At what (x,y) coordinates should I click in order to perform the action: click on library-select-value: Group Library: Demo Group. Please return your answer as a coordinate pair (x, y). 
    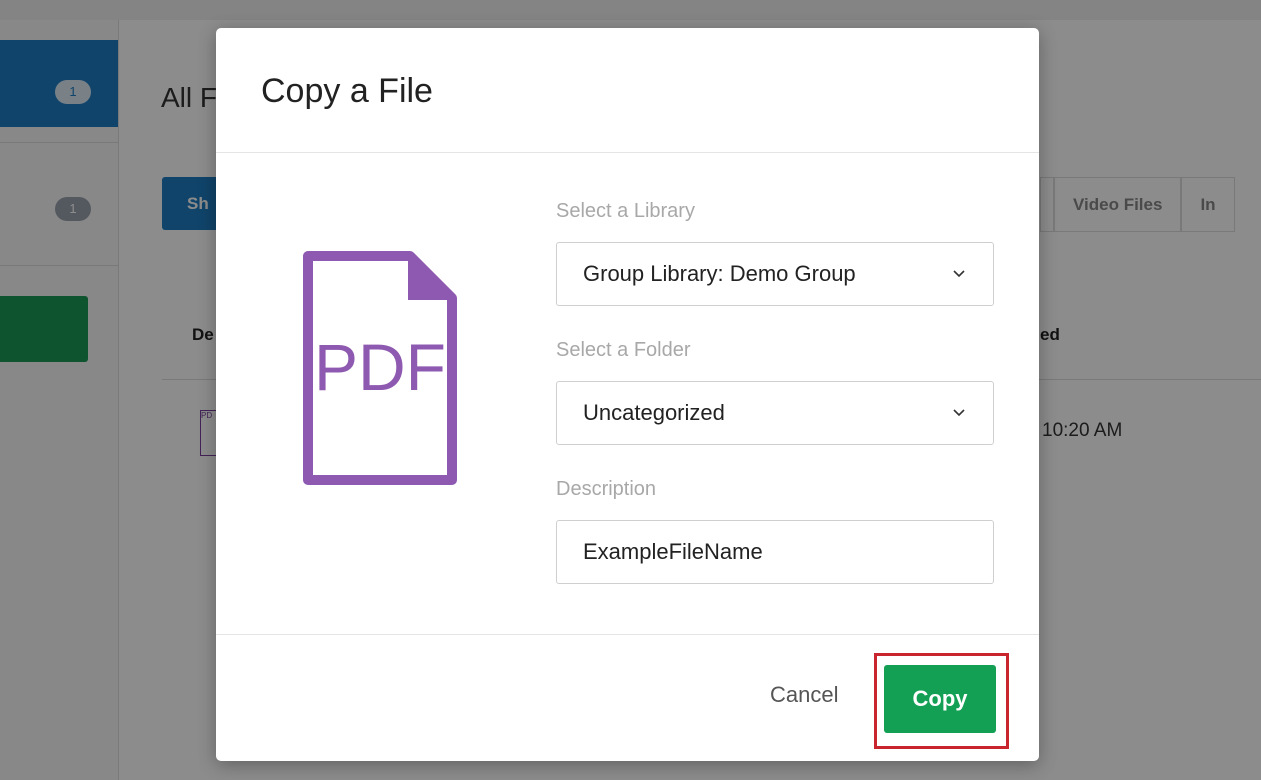
    Looking at the image, I should click on (719, 273).